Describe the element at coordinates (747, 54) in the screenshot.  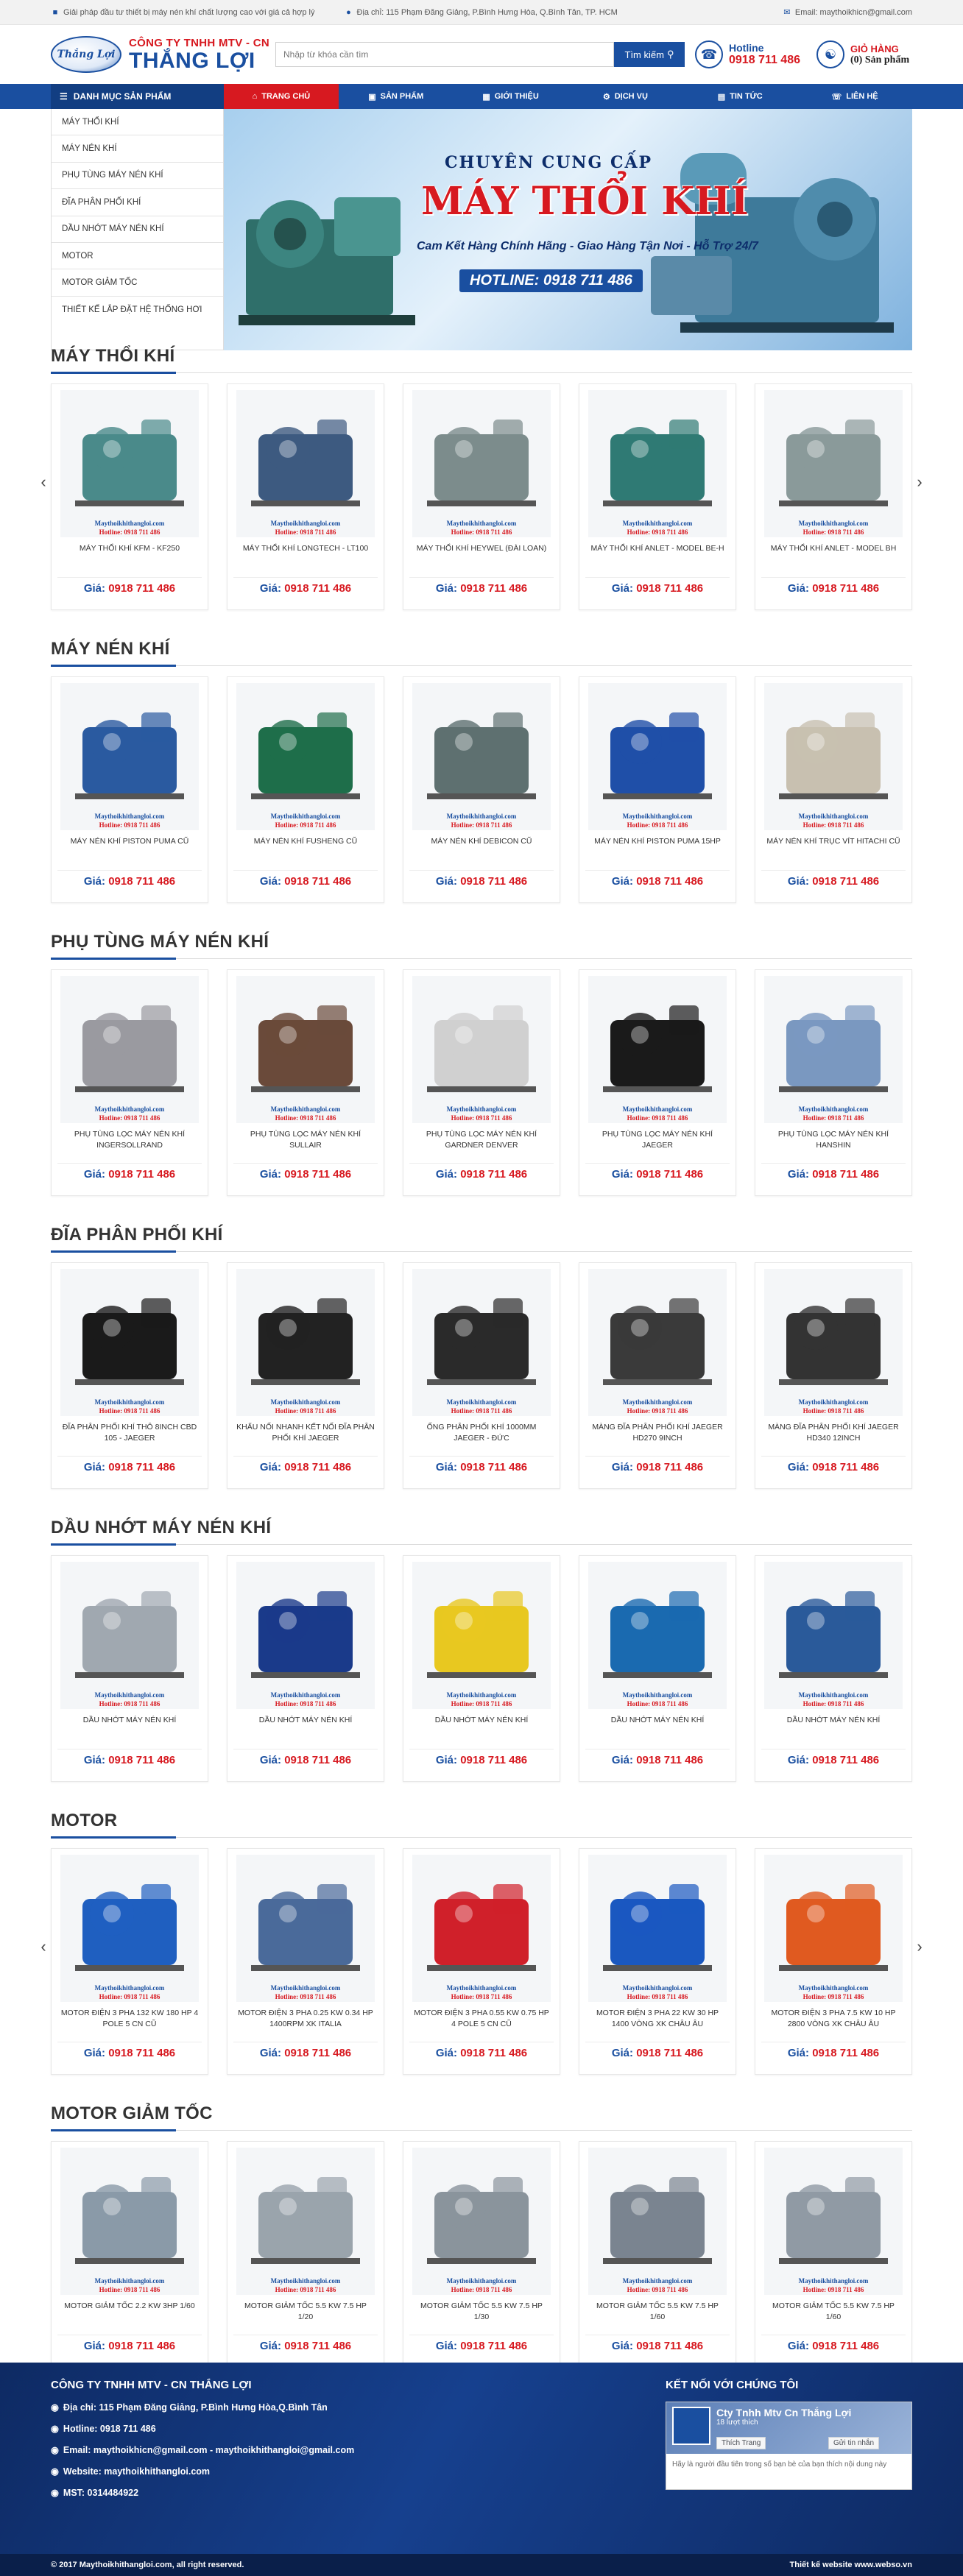
I see `hotline: ☎ Hotline 0918 711 486` at that location.